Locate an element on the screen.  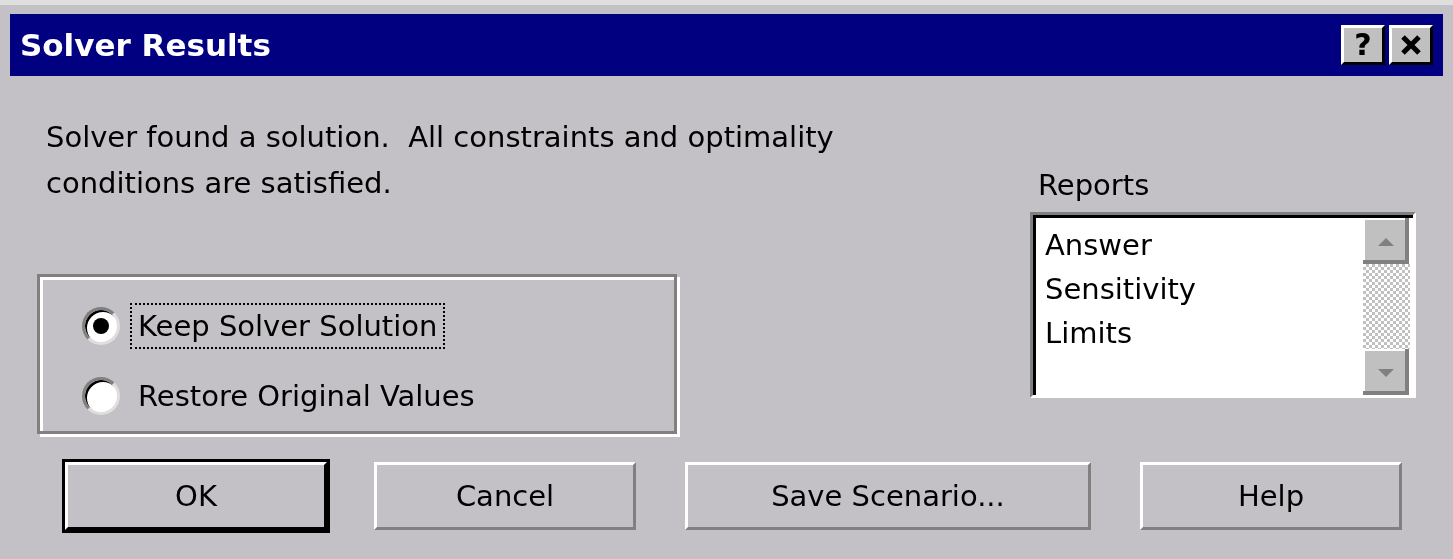
list-item: Sensitivity is located at coordinates (1204, 289).